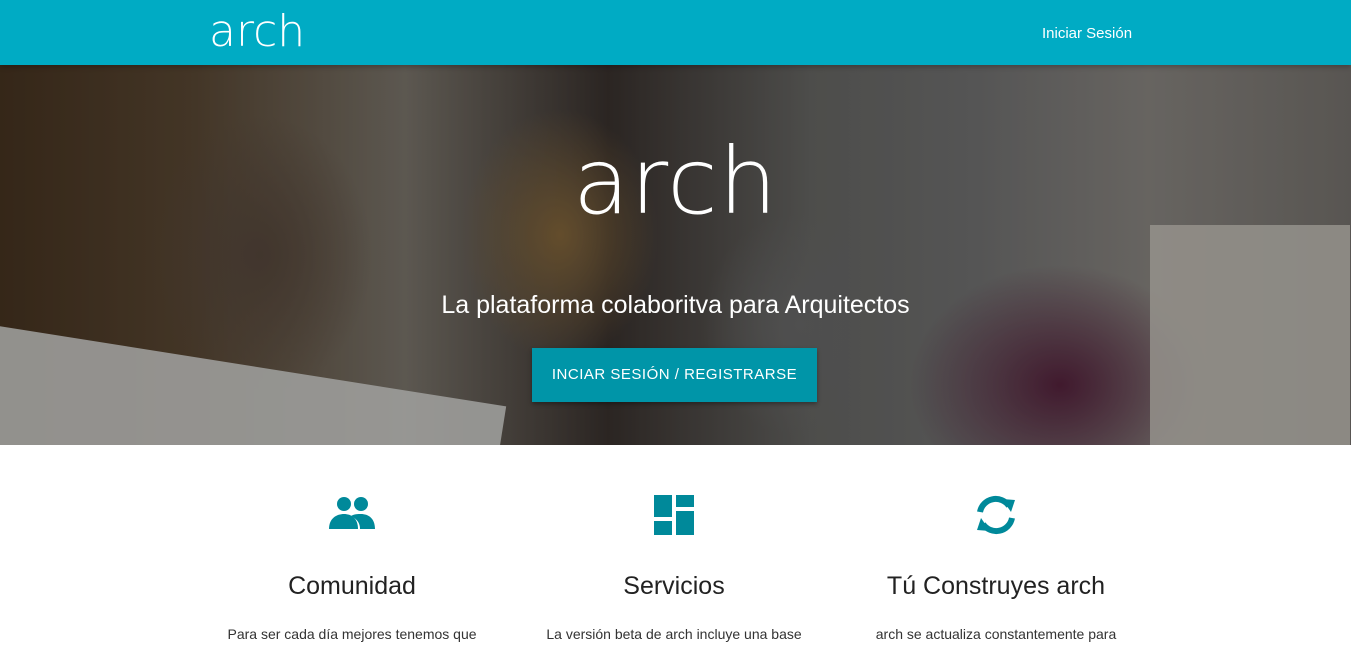 The image size is (1351, 657). What do you see at coordinates (352, 634) in the screenshot?
I see `feature-text: Para ser cada día mejores tenemos que` at bounding box center [352, 634].